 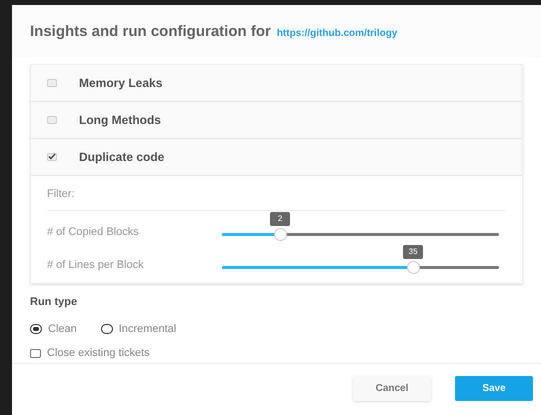 What do you see at coordinates (147, 329) in the screenshot?
I see `radio-label: Incremental` at bounding box center [147, 329].